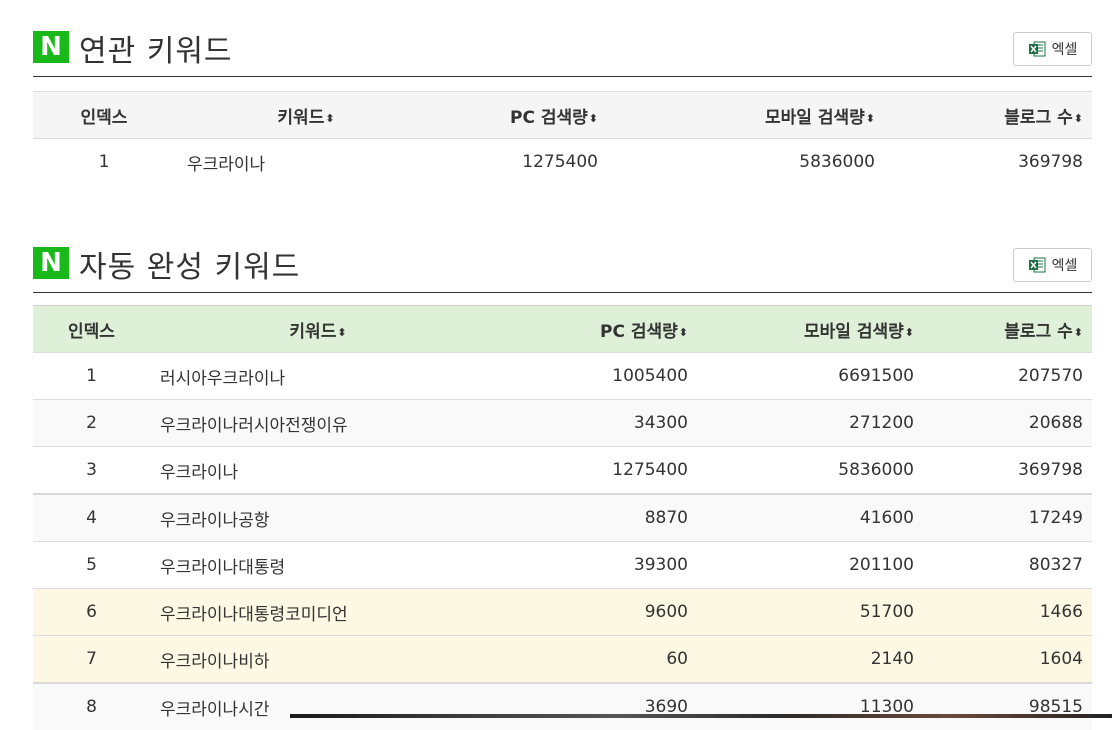  I want to click on cell-blog: 1604, so click(1061, 659).